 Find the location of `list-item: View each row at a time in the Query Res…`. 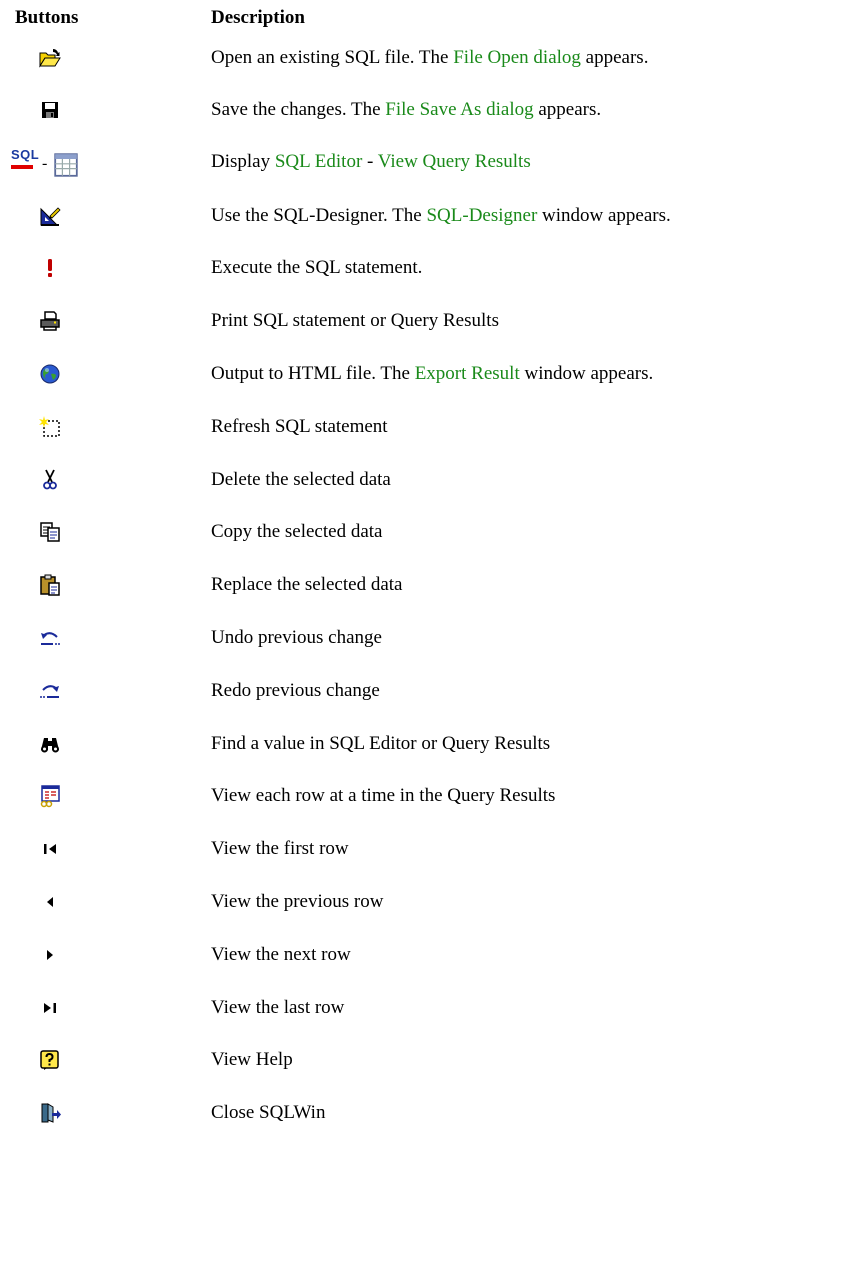

list-item: View each row at a time in the Query Res… is located at coordinates (427, 796).